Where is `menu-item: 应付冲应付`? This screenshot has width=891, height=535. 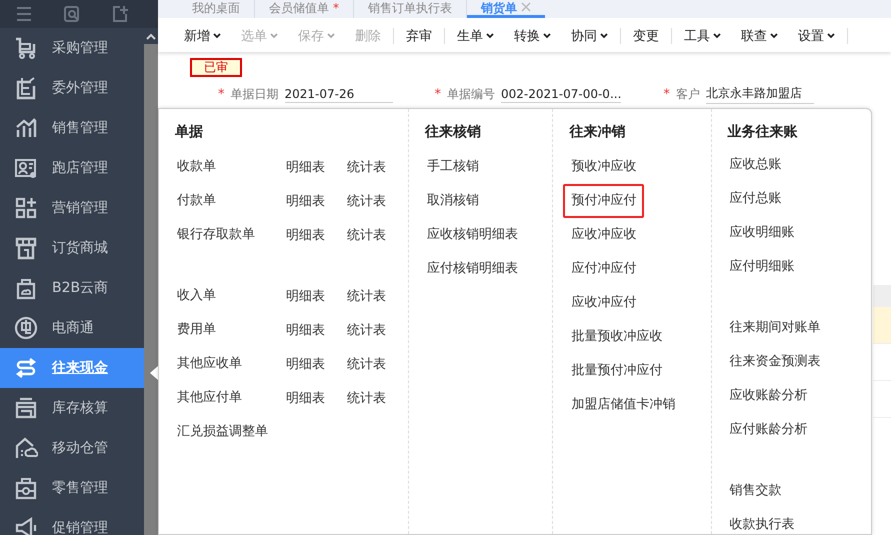 menu-item: 应付冲应付 is located at coordinates (603, 269).